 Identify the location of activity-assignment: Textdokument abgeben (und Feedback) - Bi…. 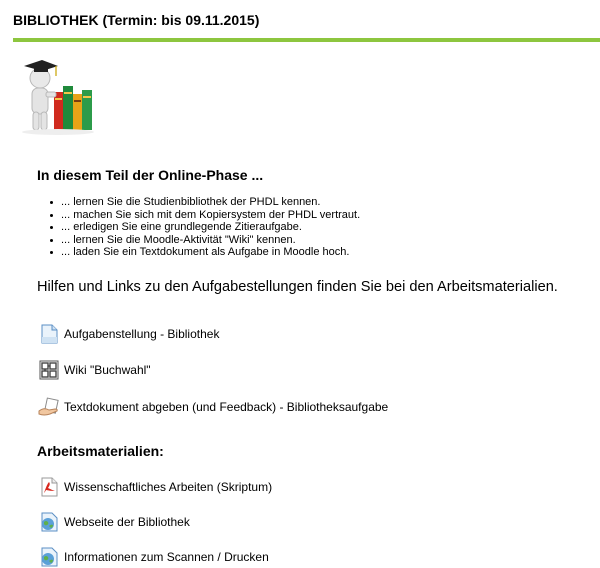
(213, 407).